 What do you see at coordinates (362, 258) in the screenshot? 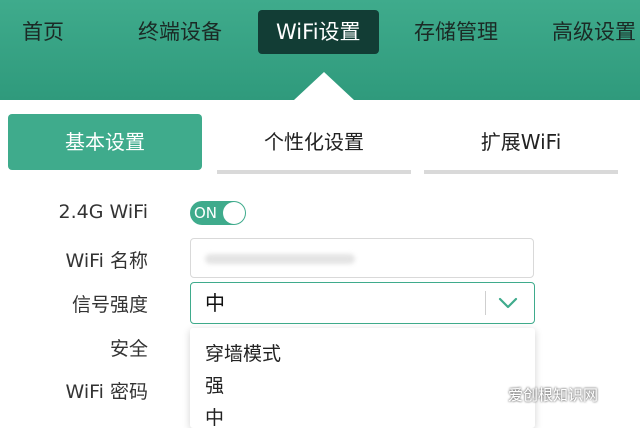
I see `ssid-input` at bounding box center [362, 258].